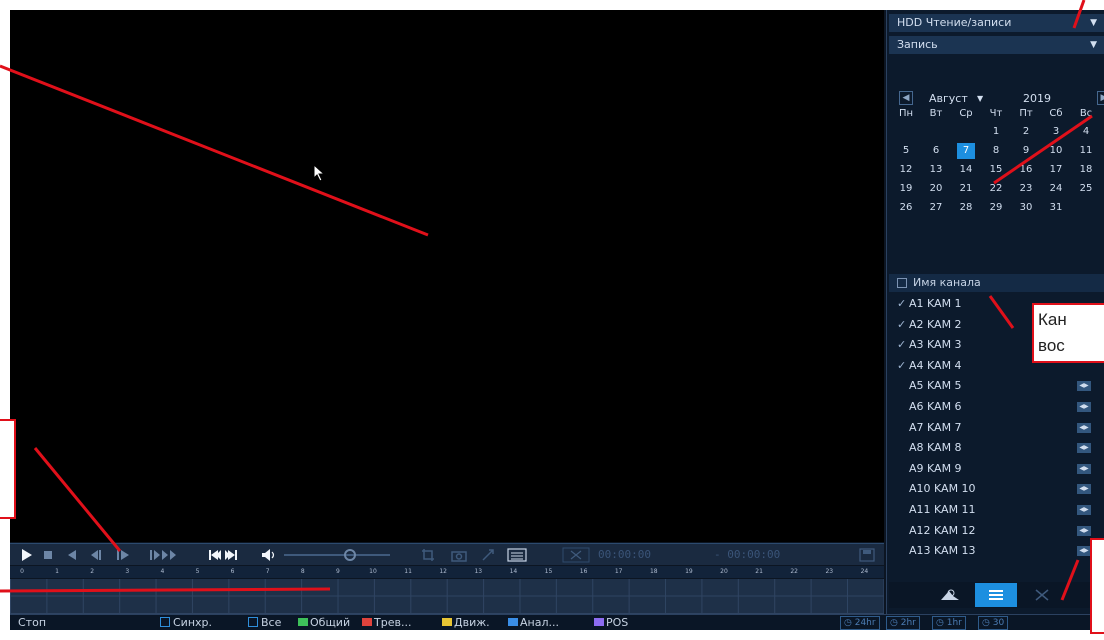 This screenshot has height=640, width=1104. What do you see at coordinates (223, 555) in the screenshot?
I see `prev-next-day-icon` at bounding box center [223, 555].